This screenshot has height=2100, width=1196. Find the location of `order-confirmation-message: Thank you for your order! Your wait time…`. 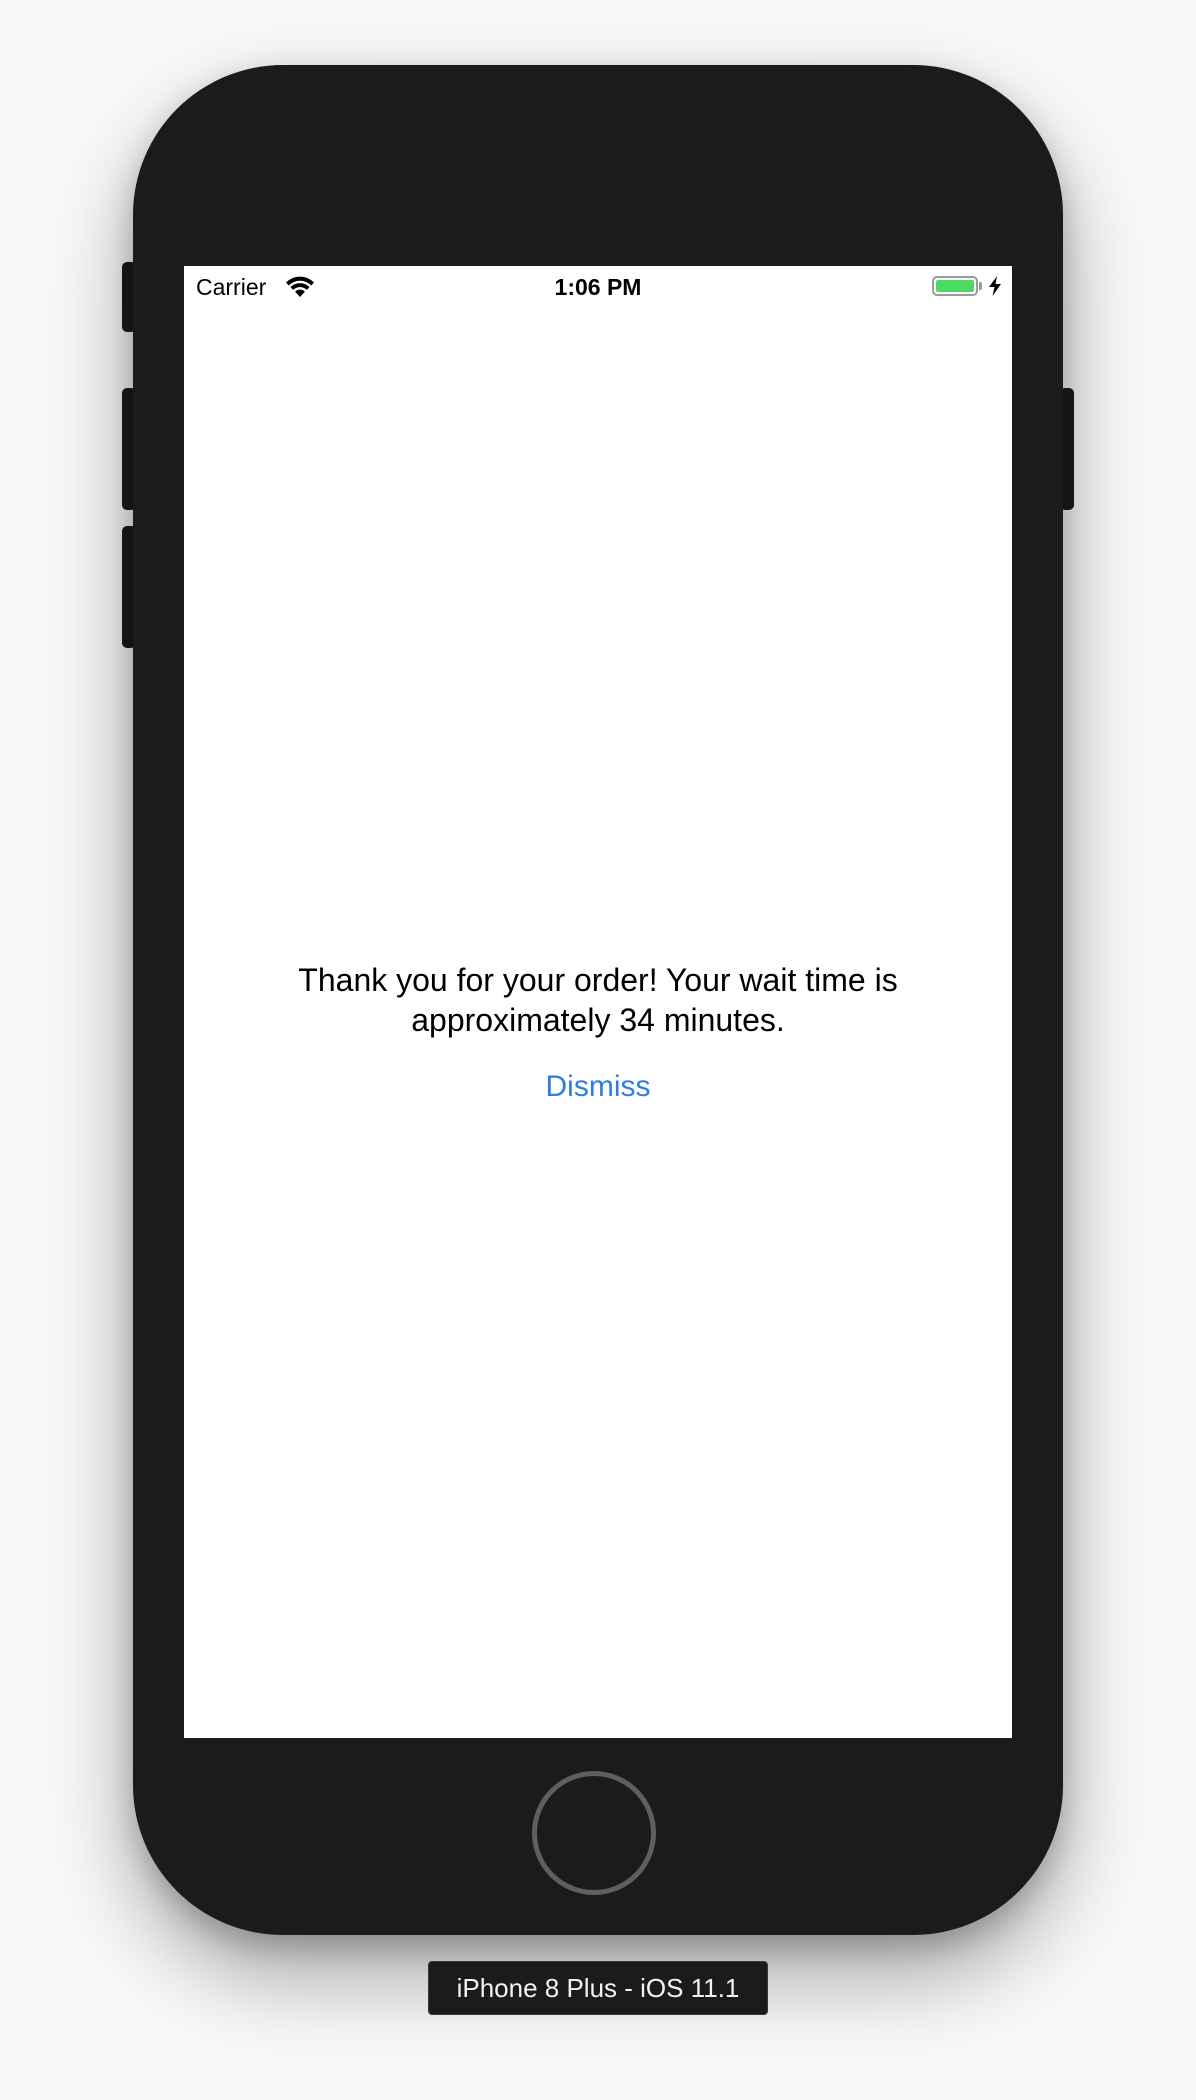

order-confirmation-message: Thank you for your order! Your wait time… is located at coordinates (598, 1000).